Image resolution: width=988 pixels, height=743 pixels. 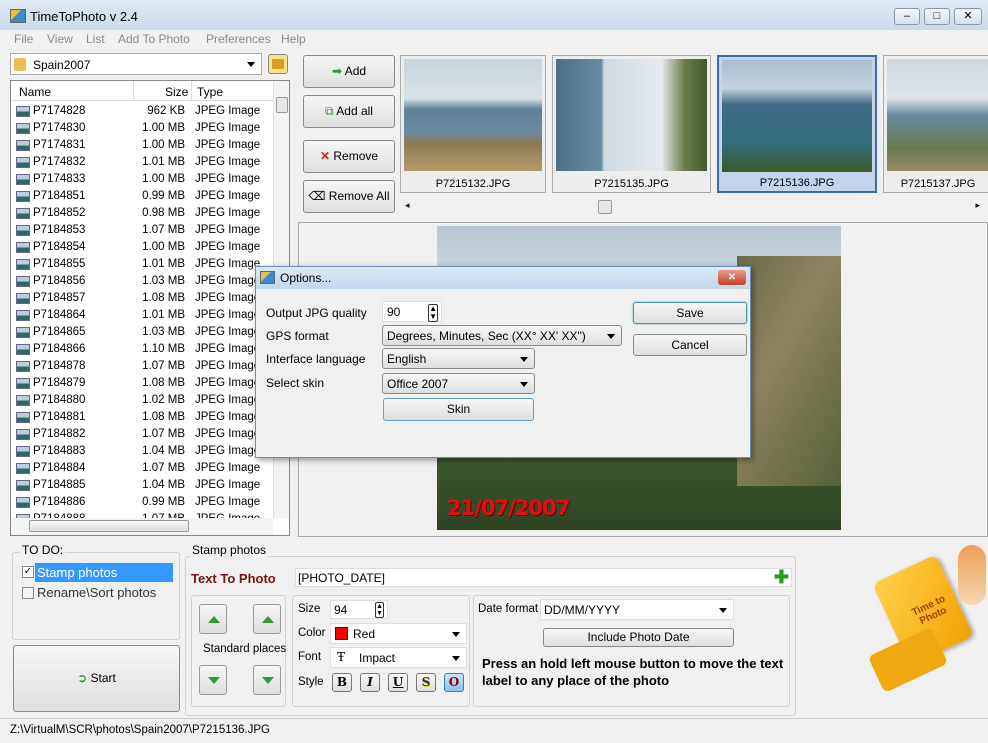 What do you see at coordinates (692, 207) in the screenshot?
I see `thumbnail-scrollbar: ◂ ▸` at bounding box center [692, 207].